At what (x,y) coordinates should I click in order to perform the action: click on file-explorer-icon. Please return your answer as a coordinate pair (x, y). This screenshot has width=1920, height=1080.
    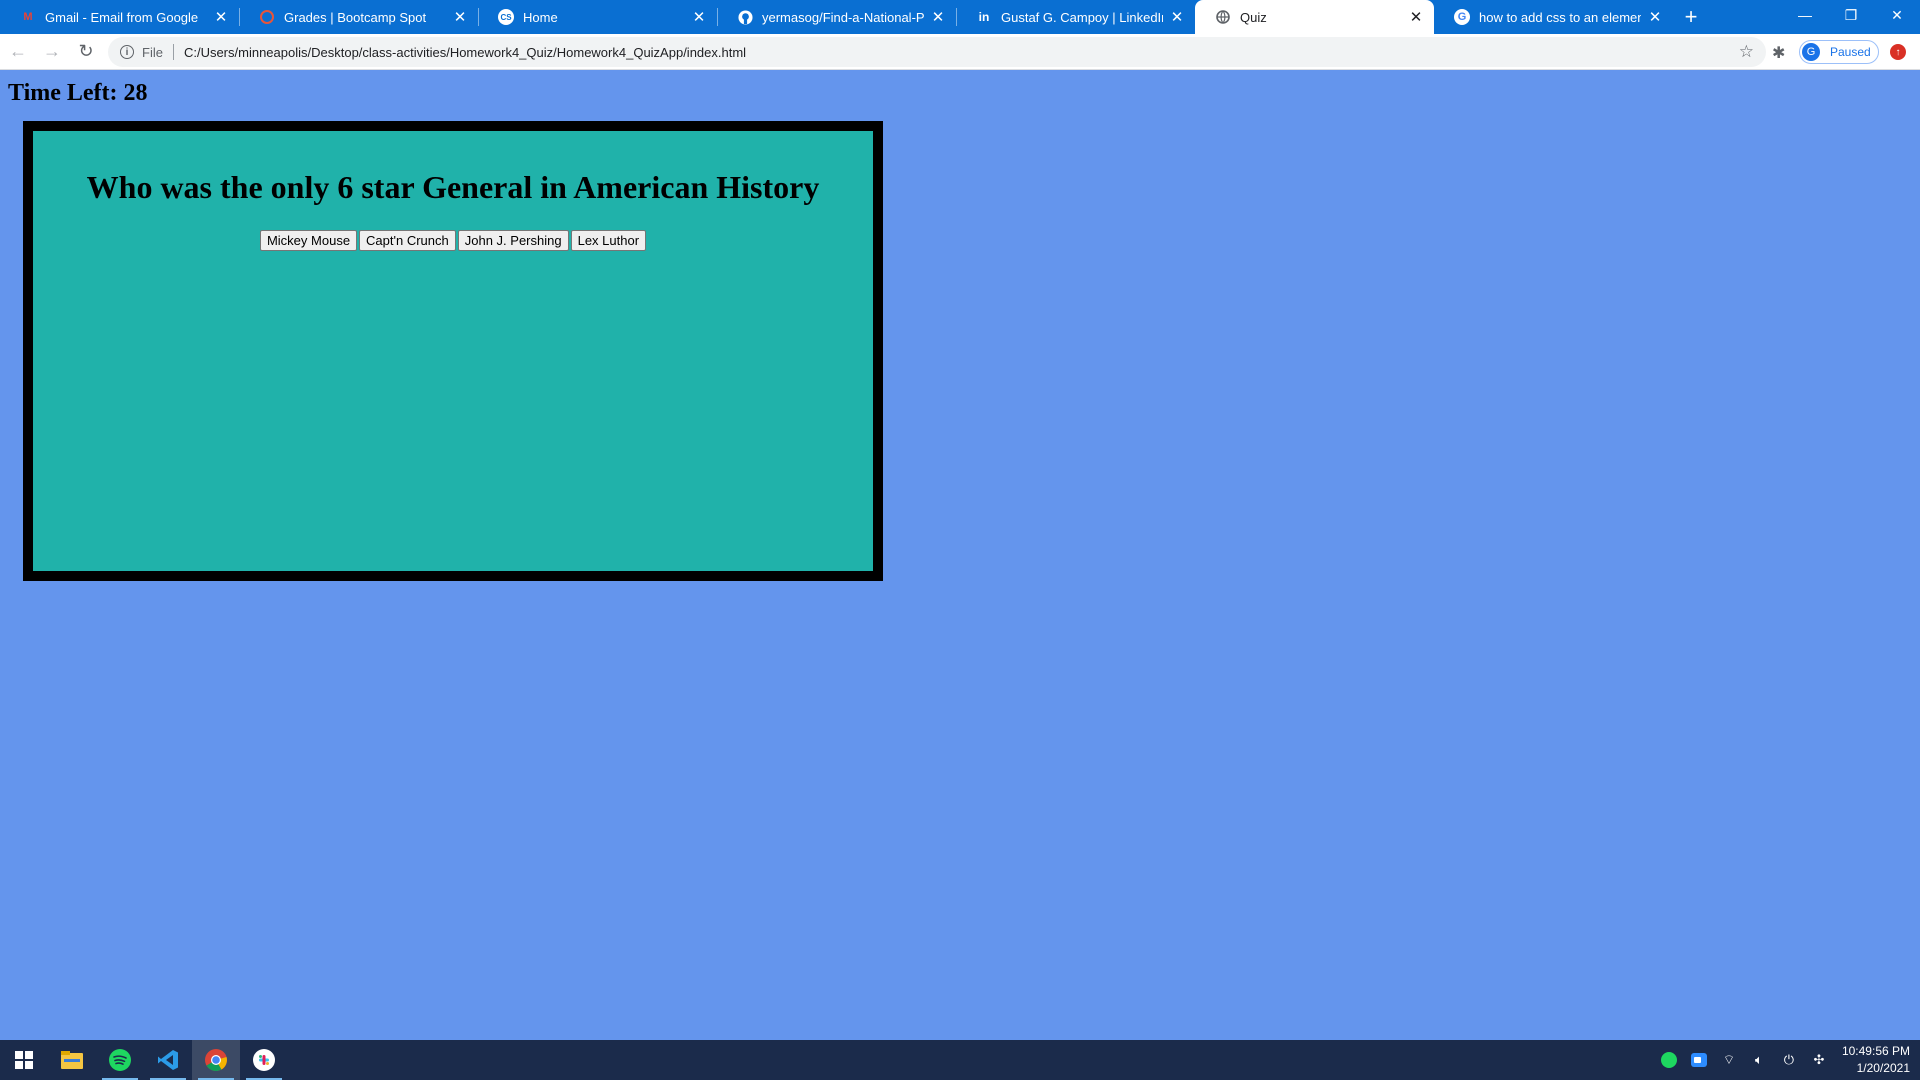
    Looking at the image, I should click on (72, 1060).